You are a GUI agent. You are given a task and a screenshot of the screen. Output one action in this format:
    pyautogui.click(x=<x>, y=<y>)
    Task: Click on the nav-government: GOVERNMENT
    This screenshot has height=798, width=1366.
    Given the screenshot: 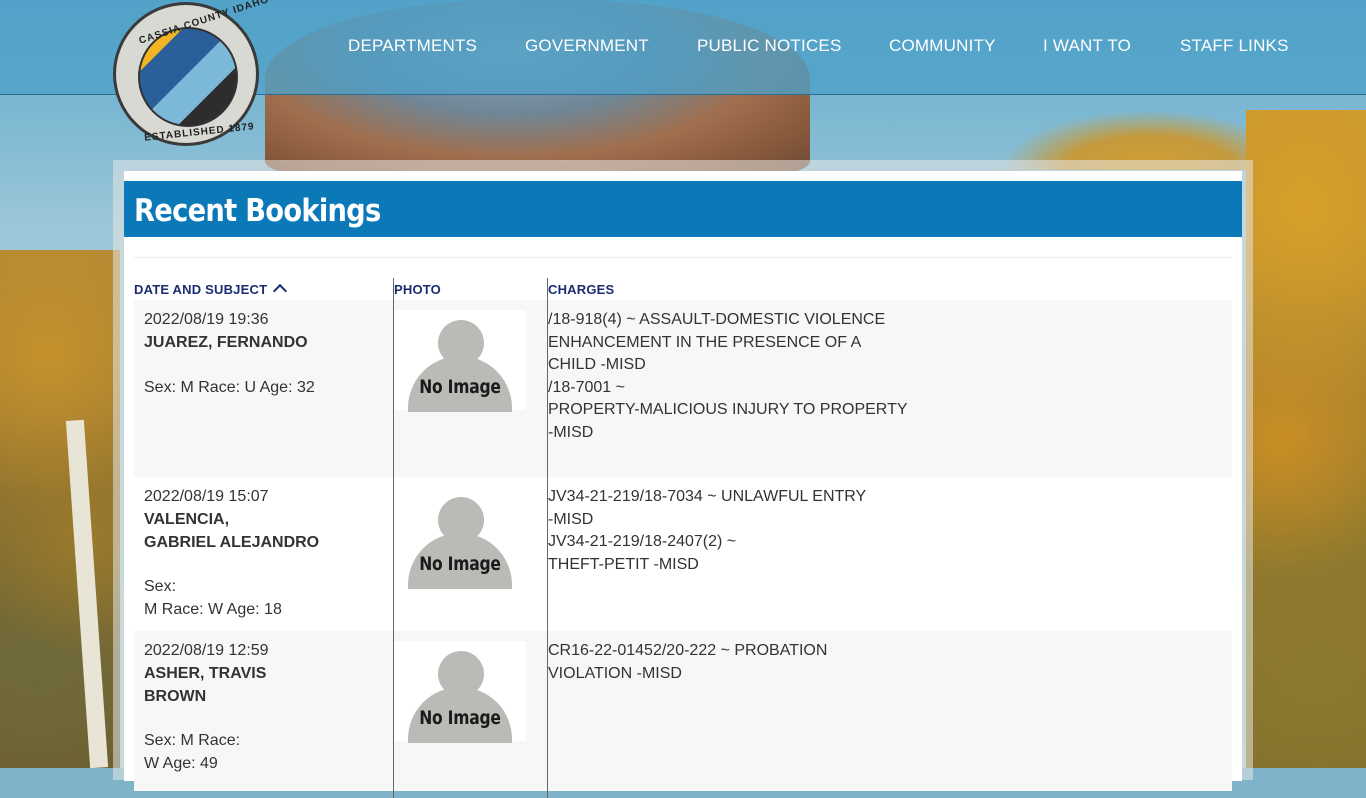 What is the action you would take?
    pyautogui.click(x=587, y=46)
    